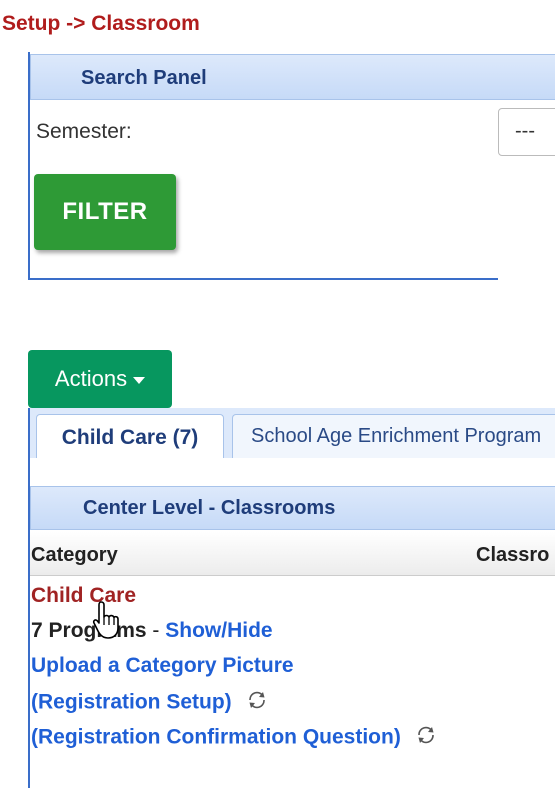 Image resolution: width=555 pixels, height=788 pixels. I want to click on upload-category-picture-link: Upload a Category Picture, so click(162, 666).